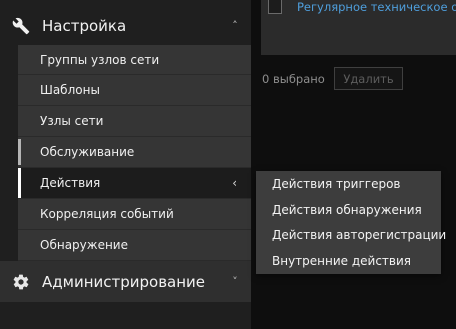  Describe the element at coordinates (70, 183) in the screenshot. I see `sidebar-item-label: Действия` at that location.